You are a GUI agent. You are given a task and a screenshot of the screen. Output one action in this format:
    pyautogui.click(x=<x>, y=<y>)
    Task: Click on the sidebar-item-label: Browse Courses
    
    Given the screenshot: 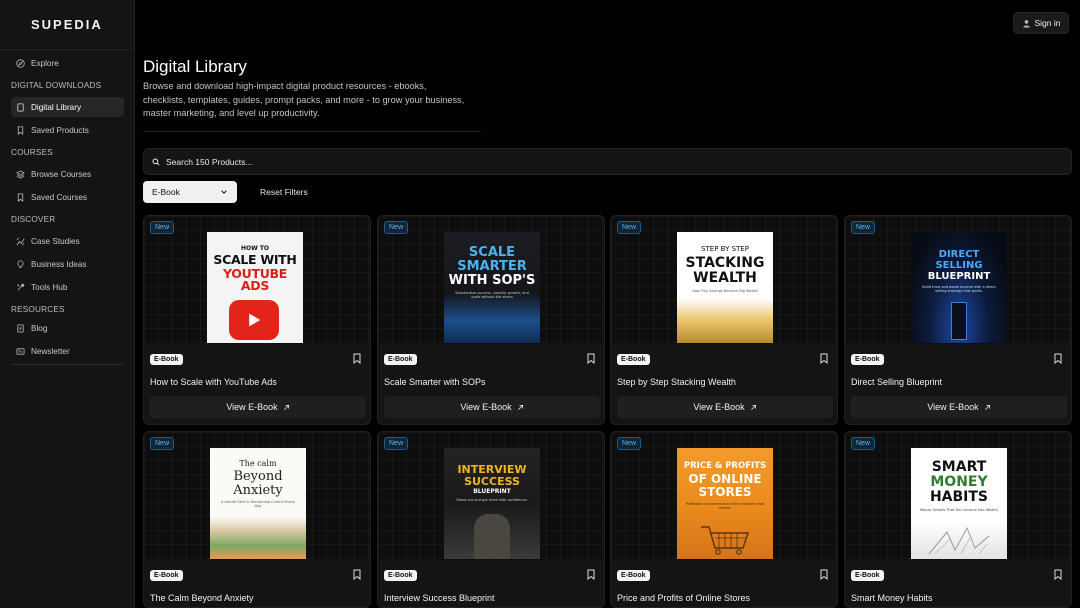 What is the action you would take?
    pyautogui.click(x=61, y=174)
    